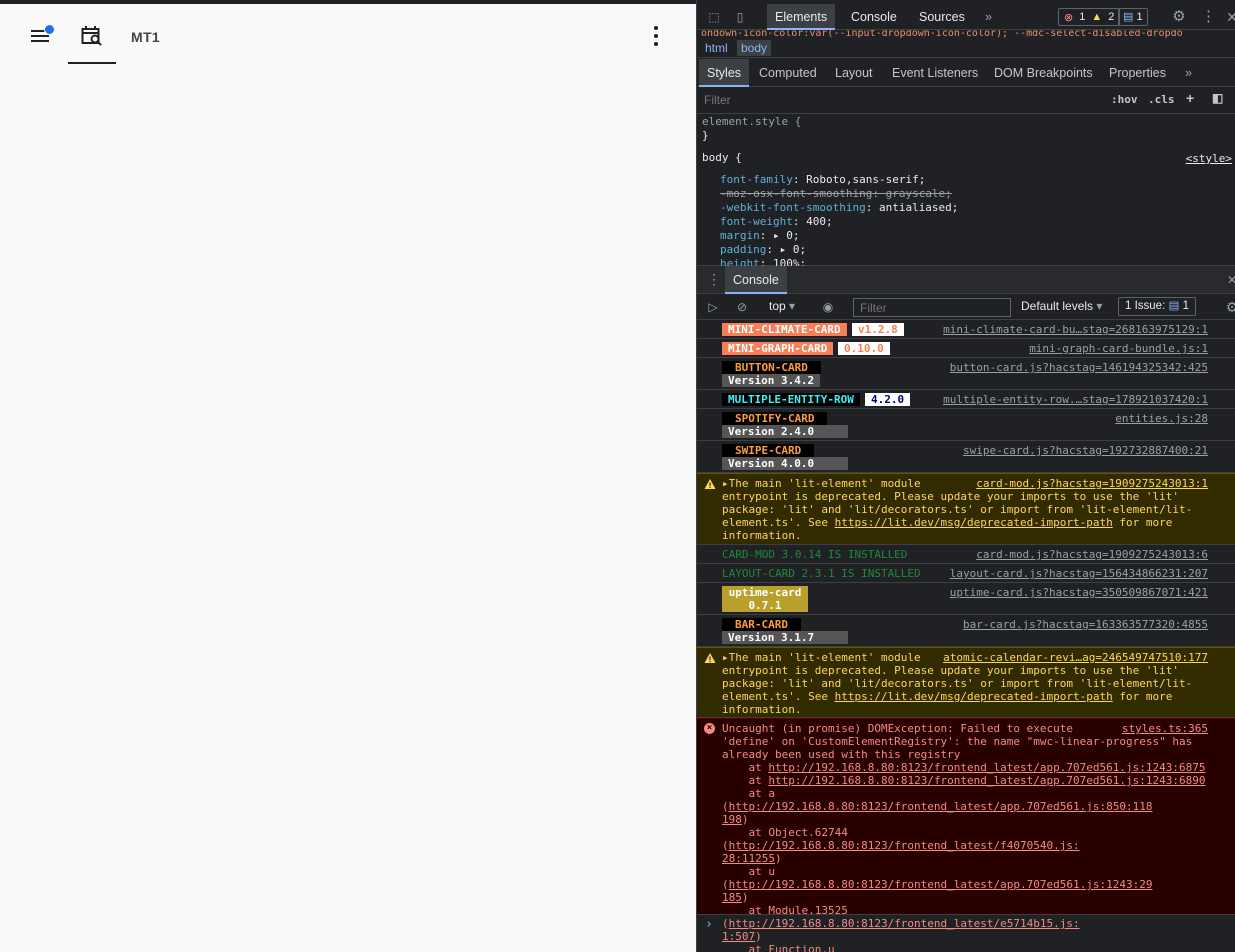 The image size is (1235, 952). I want to click on error-count-icon: ⊗, so click(1069, 17).